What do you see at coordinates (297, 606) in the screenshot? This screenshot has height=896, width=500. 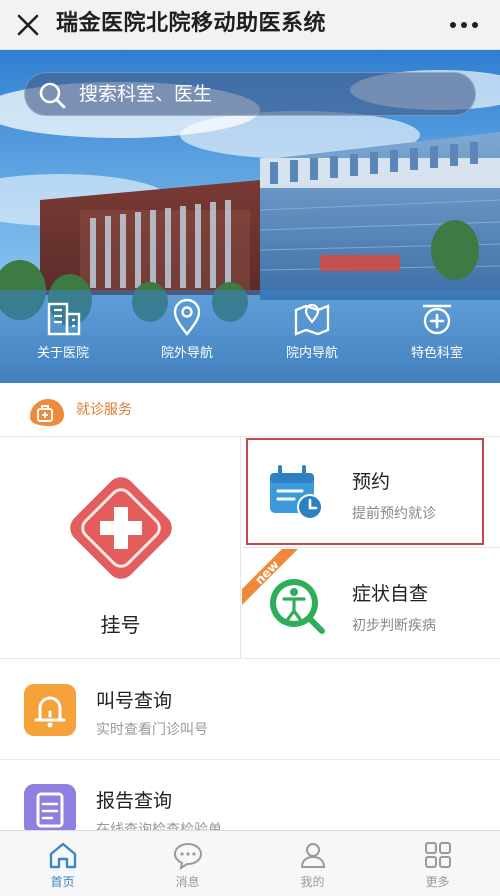 I see `person-search-icon` at bounding box center [297, 606].